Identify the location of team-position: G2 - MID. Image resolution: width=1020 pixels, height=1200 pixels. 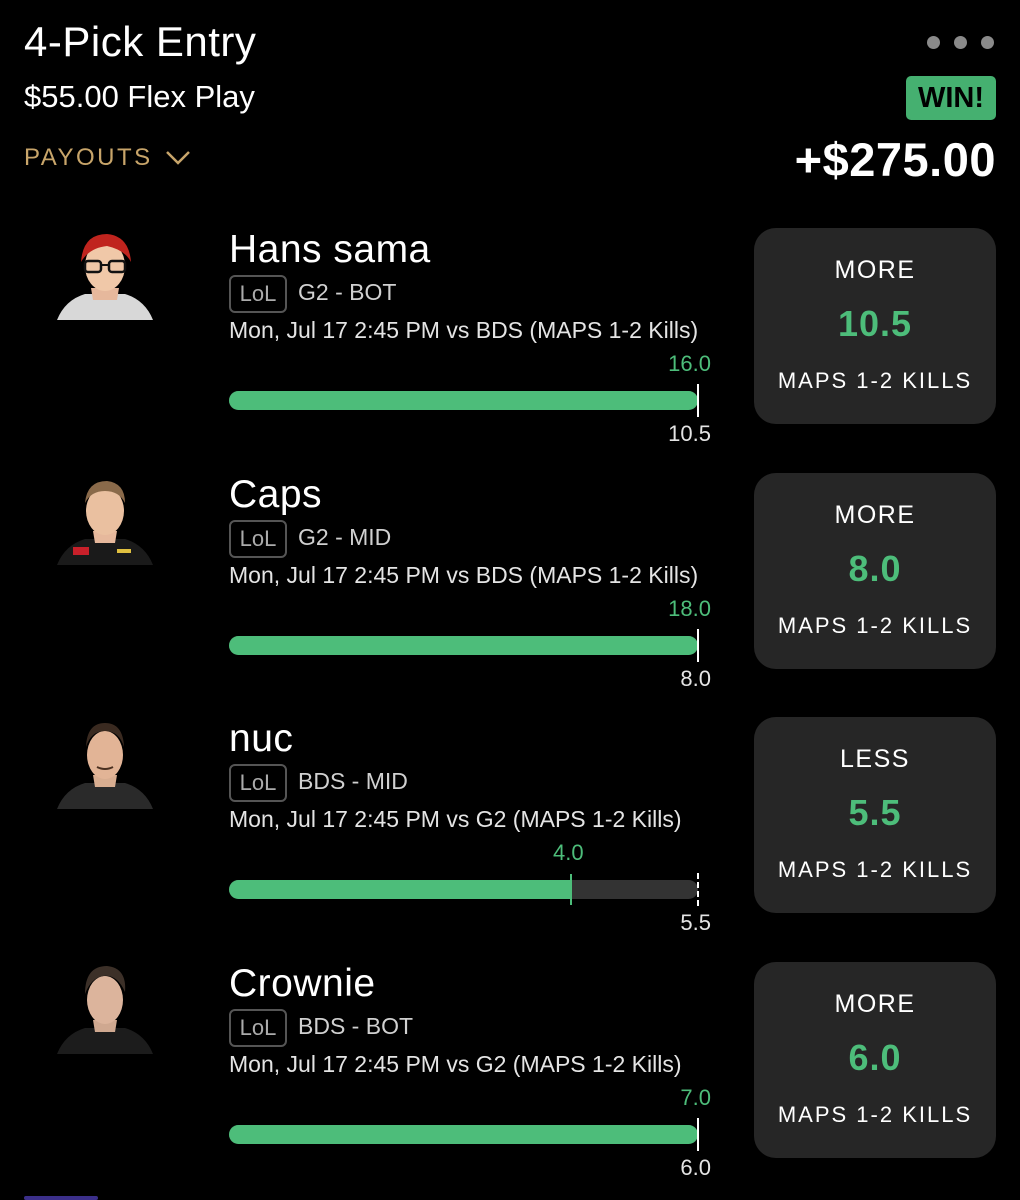
(345, 537).